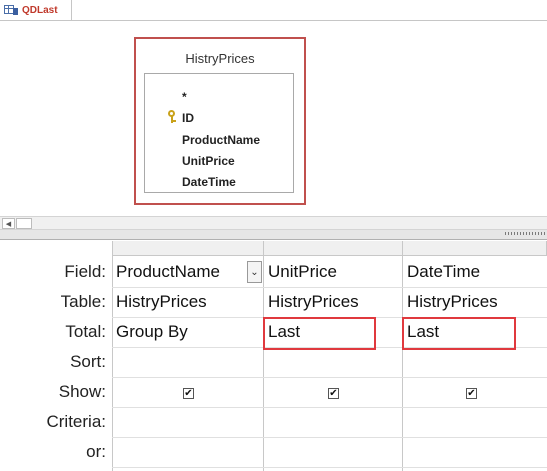  Describe the element at coordinates (333, 393) in the screenshot. I see `show-checkbox-2: ✔` at that location.